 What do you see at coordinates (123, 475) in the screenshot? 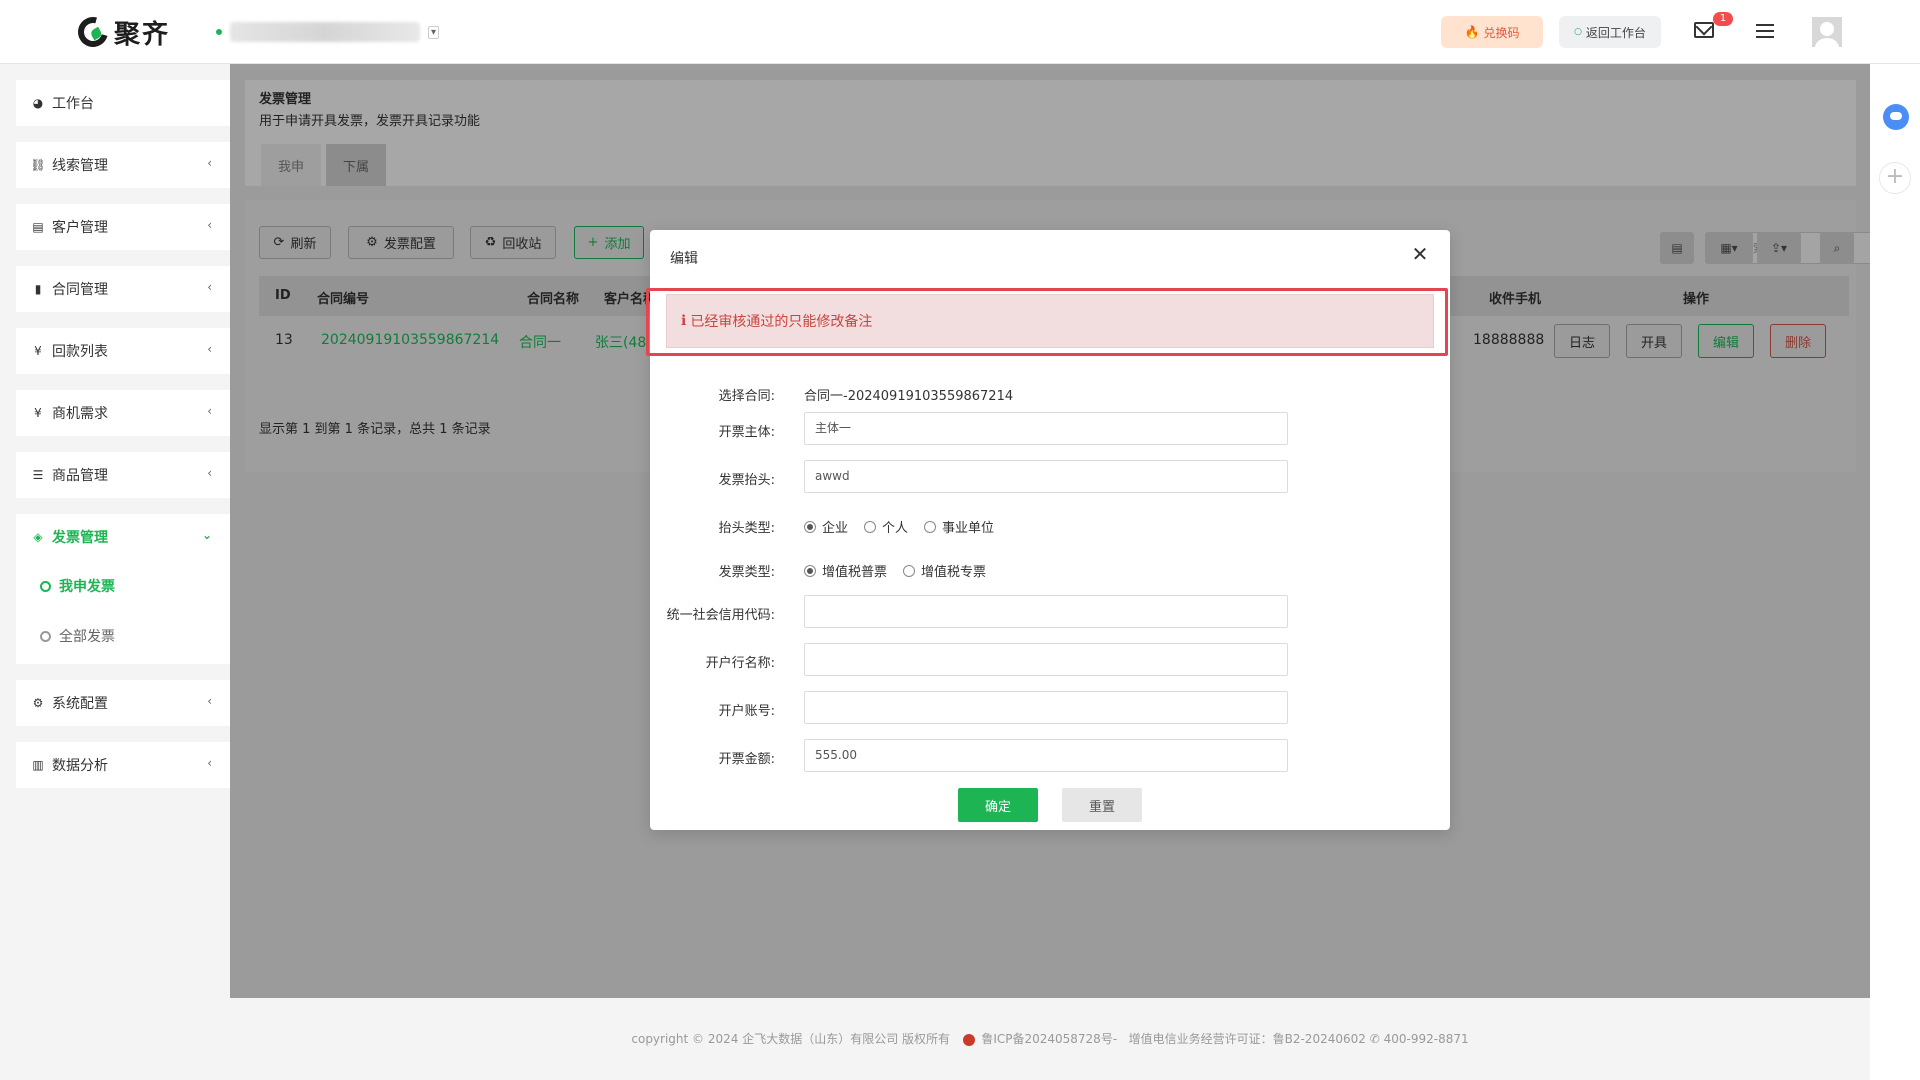
I see `sidebar-item-products: ☰ 商品管理 ‹` at bounding box center [123, 475].